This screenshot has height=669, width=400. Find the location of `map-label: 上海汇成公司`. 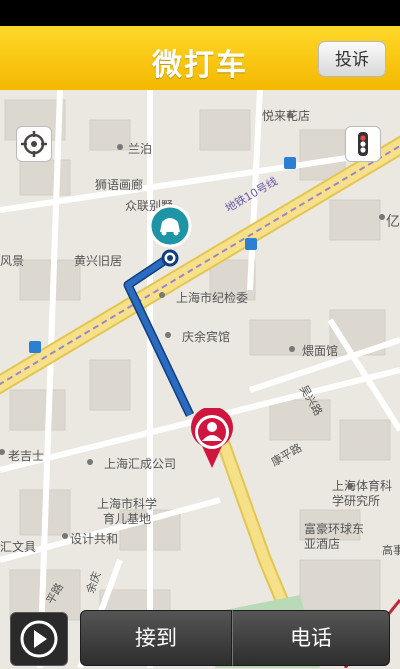

map-label: 上海汇成公司 is located at coordinates (140, 464).